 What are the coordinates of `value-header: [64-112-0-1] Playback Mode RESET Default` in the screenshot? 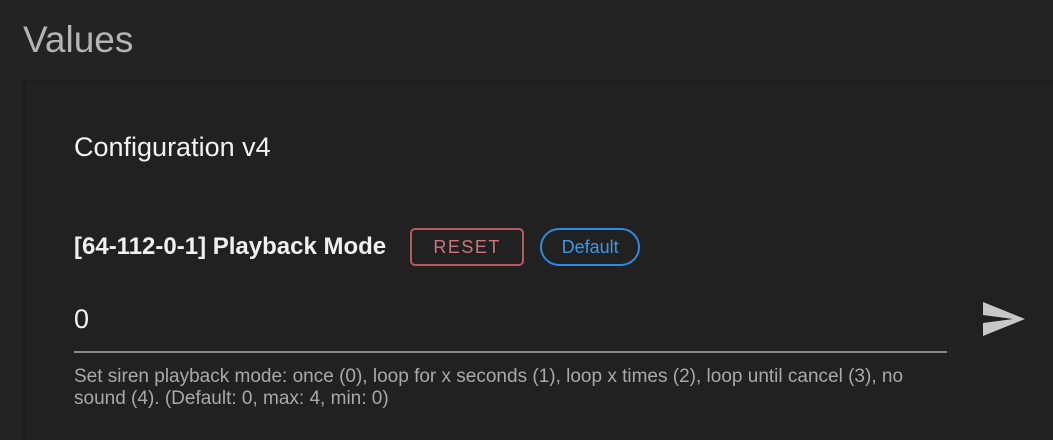 It's located at (357, 247).